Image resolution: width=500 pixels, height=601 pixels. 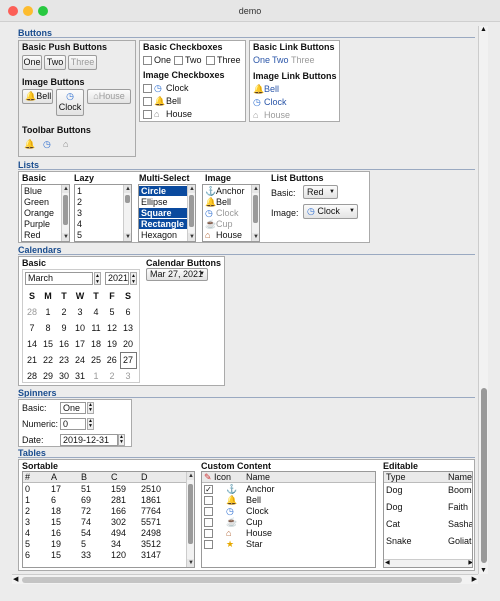 I want to click on list-item: 5, so click(x=79, y=235).